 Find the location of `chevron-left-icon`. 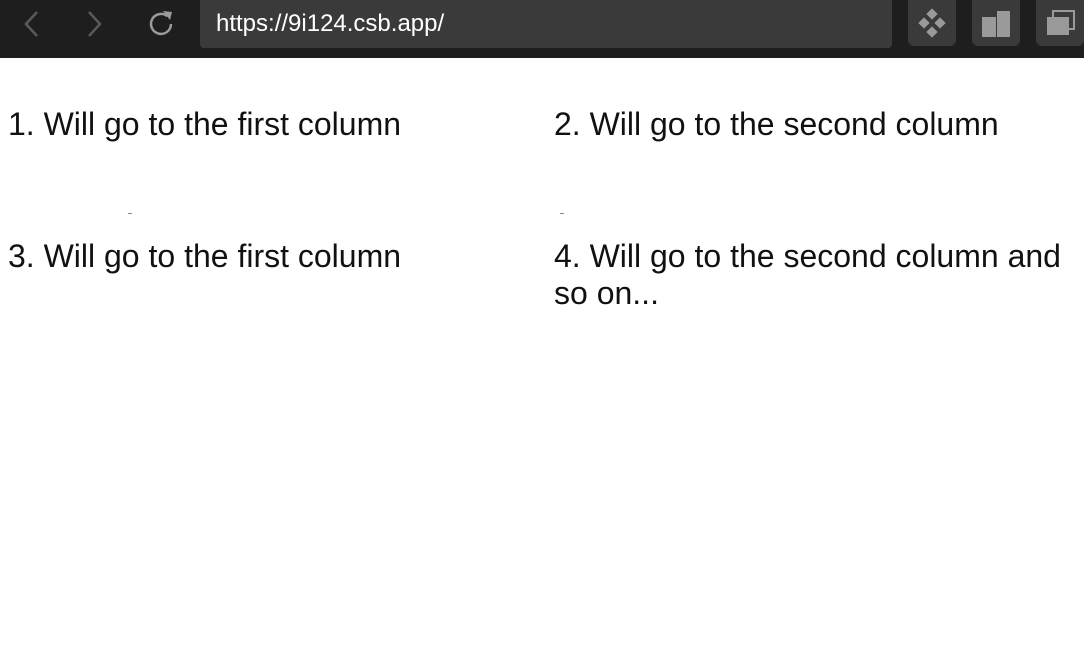

chevron-left-icon is located at coordinates (31, 24).